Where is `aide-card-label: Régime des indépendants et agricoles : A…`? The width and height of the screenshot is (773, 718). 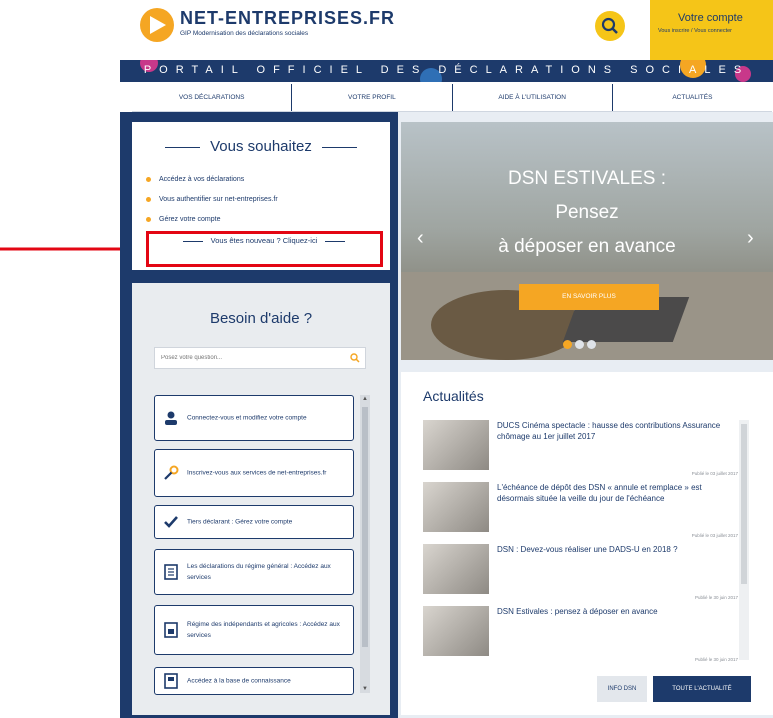 aide-card-label: Régime des indépendants et agricoles : A… is located at coordinates (263, 630).